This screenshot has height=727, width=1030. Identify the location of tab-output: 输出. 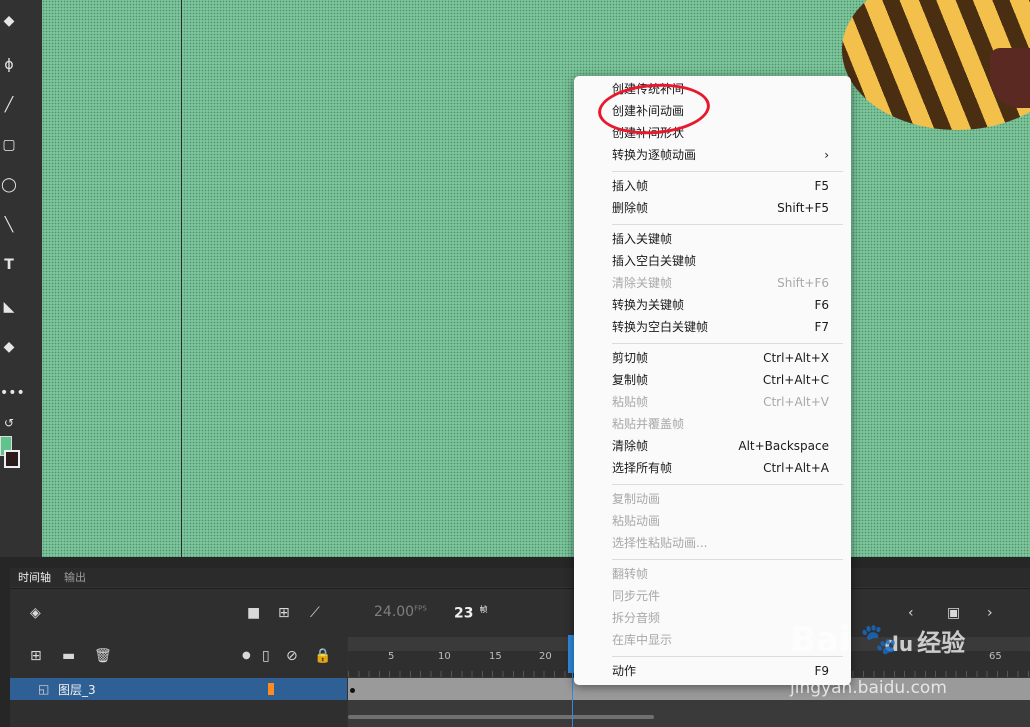
(75, 577).